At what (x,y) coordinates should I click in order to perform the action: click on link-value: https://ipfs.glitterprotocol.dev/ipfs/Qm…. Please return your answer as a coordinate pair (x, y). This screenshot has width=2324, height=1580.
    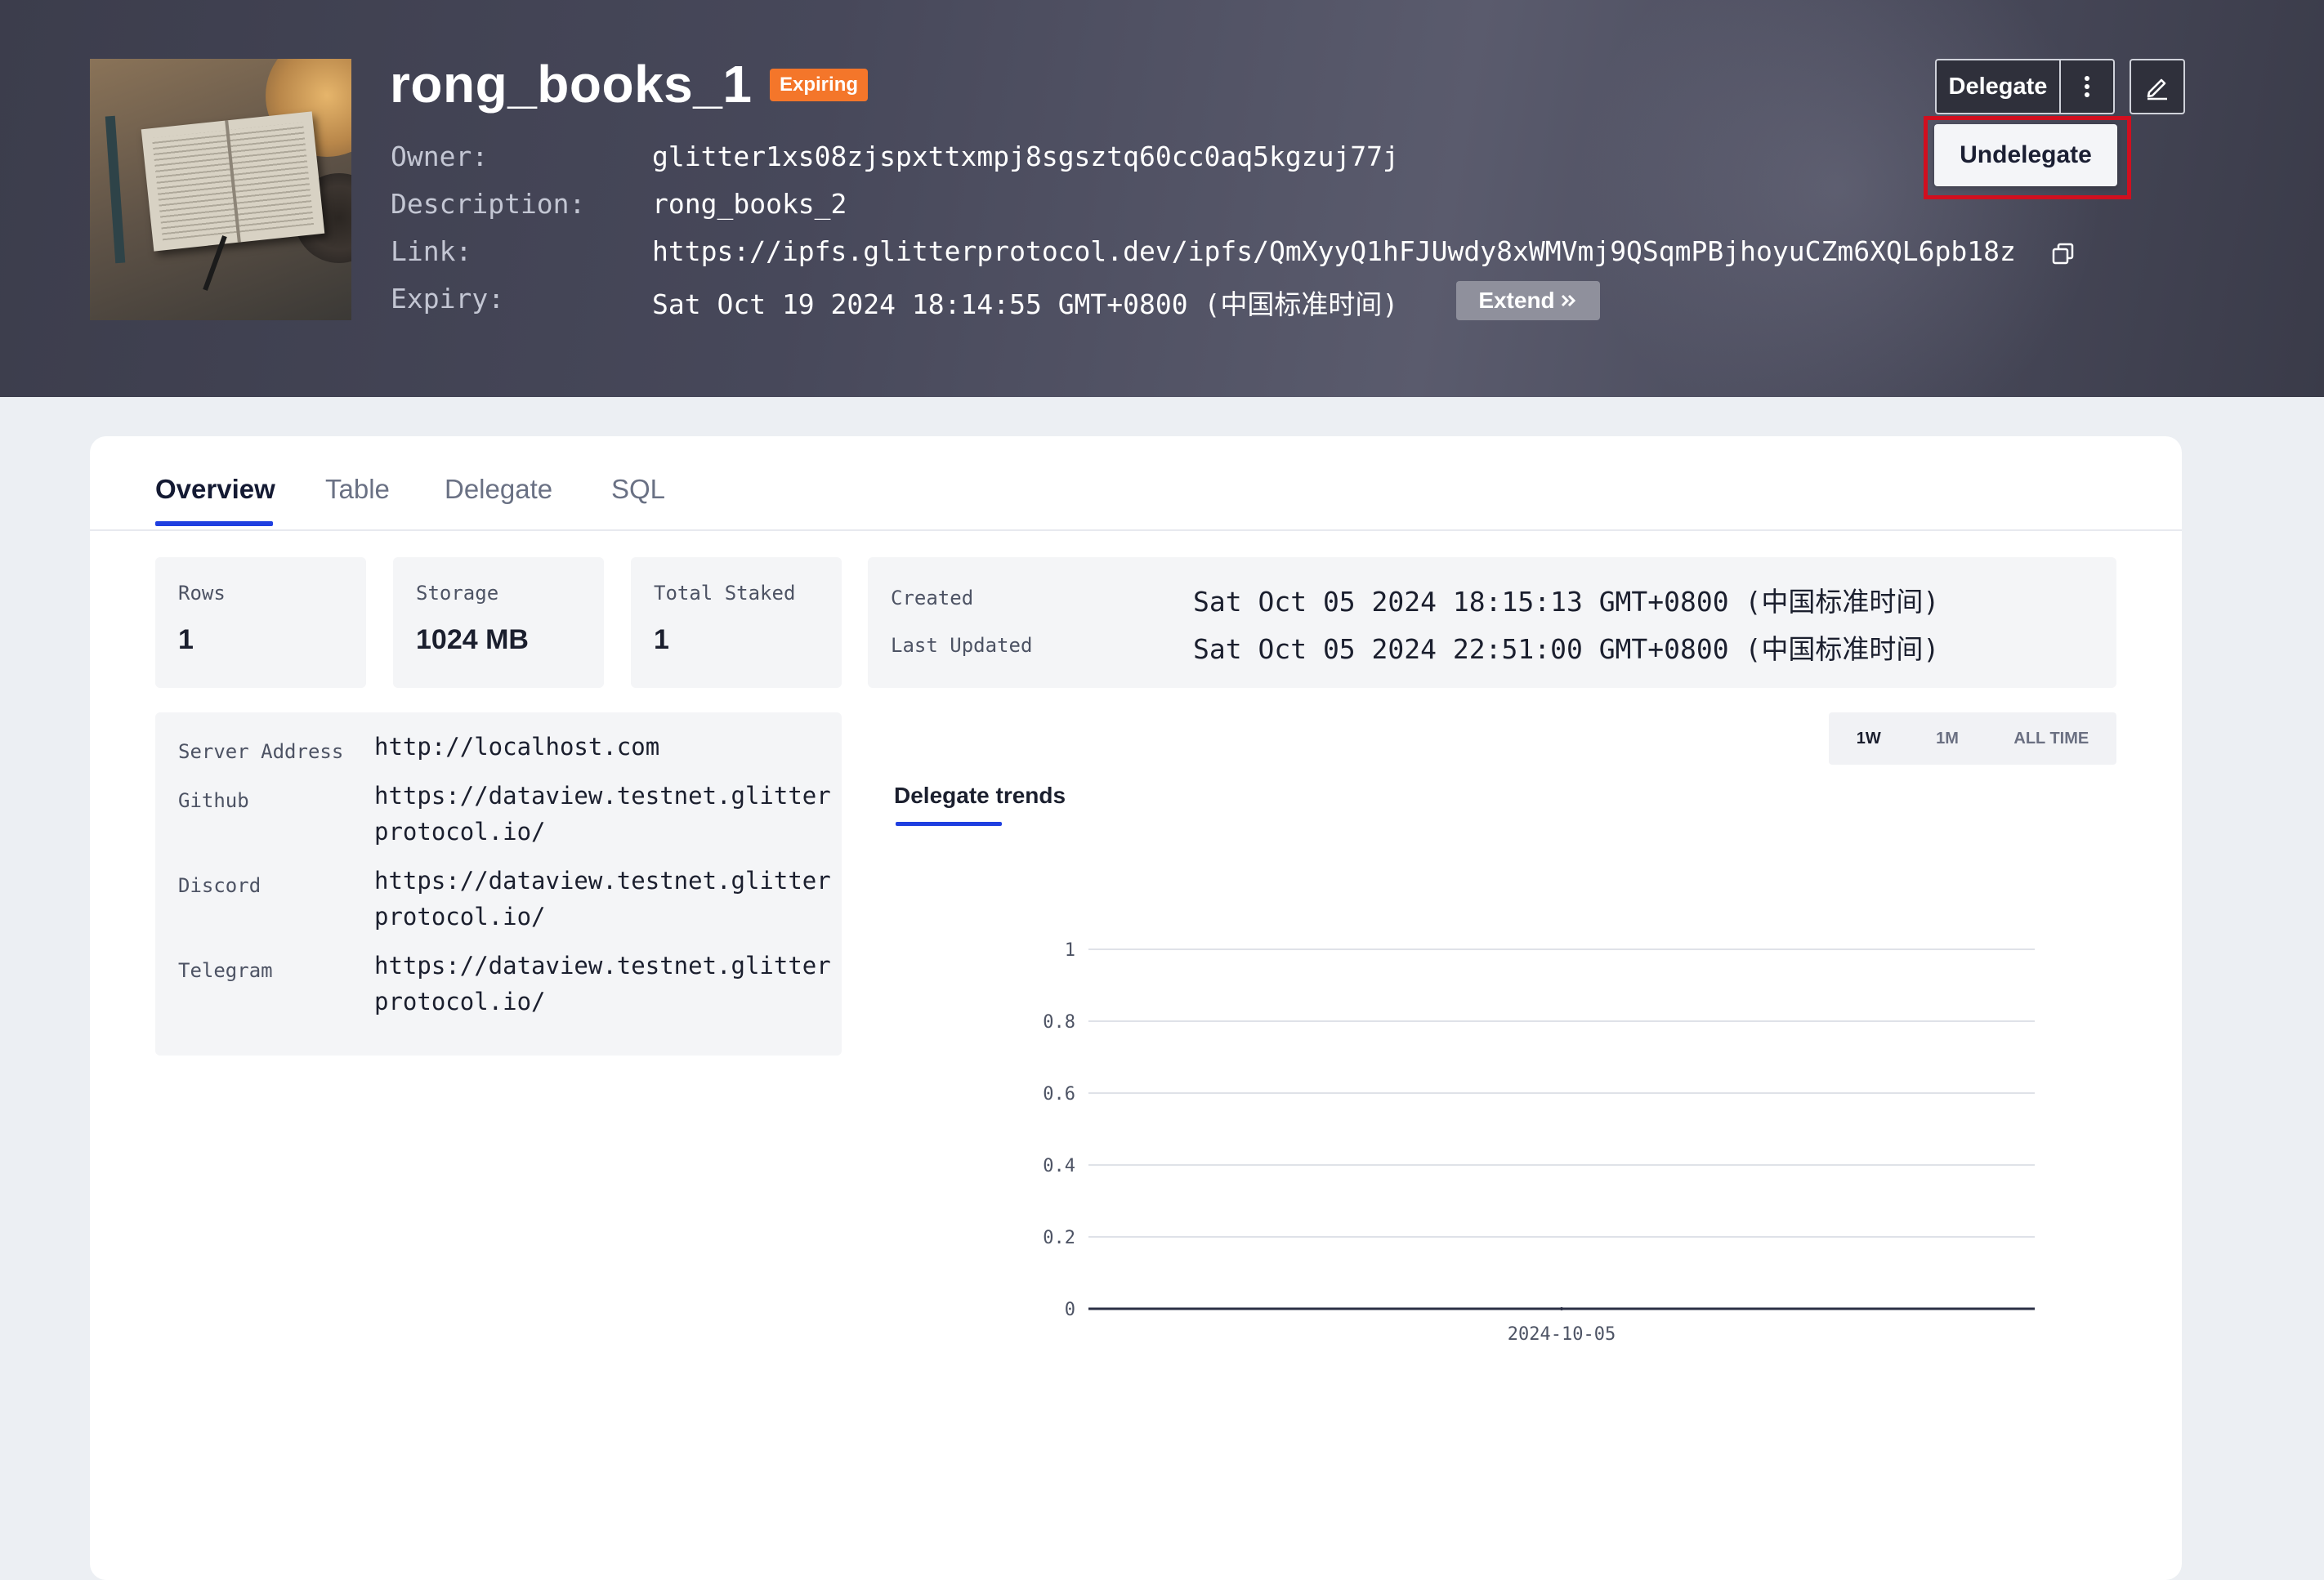
    Looking at the image, I should click on (1334, 251).